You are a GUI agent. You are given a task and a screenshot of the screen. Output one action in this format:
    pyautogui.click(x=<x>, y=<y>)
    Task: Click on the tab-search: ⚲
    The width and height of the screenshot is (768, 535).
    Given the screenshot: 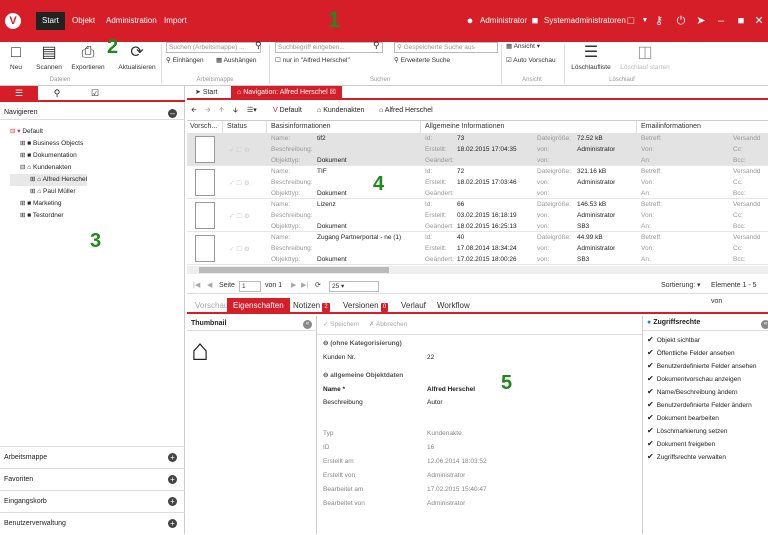 What is the action you would take?
    pyautogui.click(x=57, y=93)
    